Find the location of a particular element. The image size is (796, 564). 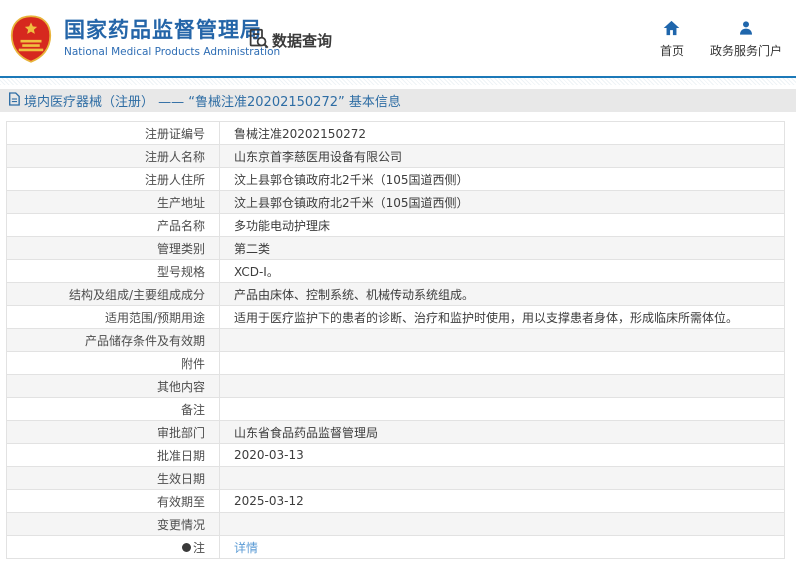

document-icon is located at coordinates (14, 100).